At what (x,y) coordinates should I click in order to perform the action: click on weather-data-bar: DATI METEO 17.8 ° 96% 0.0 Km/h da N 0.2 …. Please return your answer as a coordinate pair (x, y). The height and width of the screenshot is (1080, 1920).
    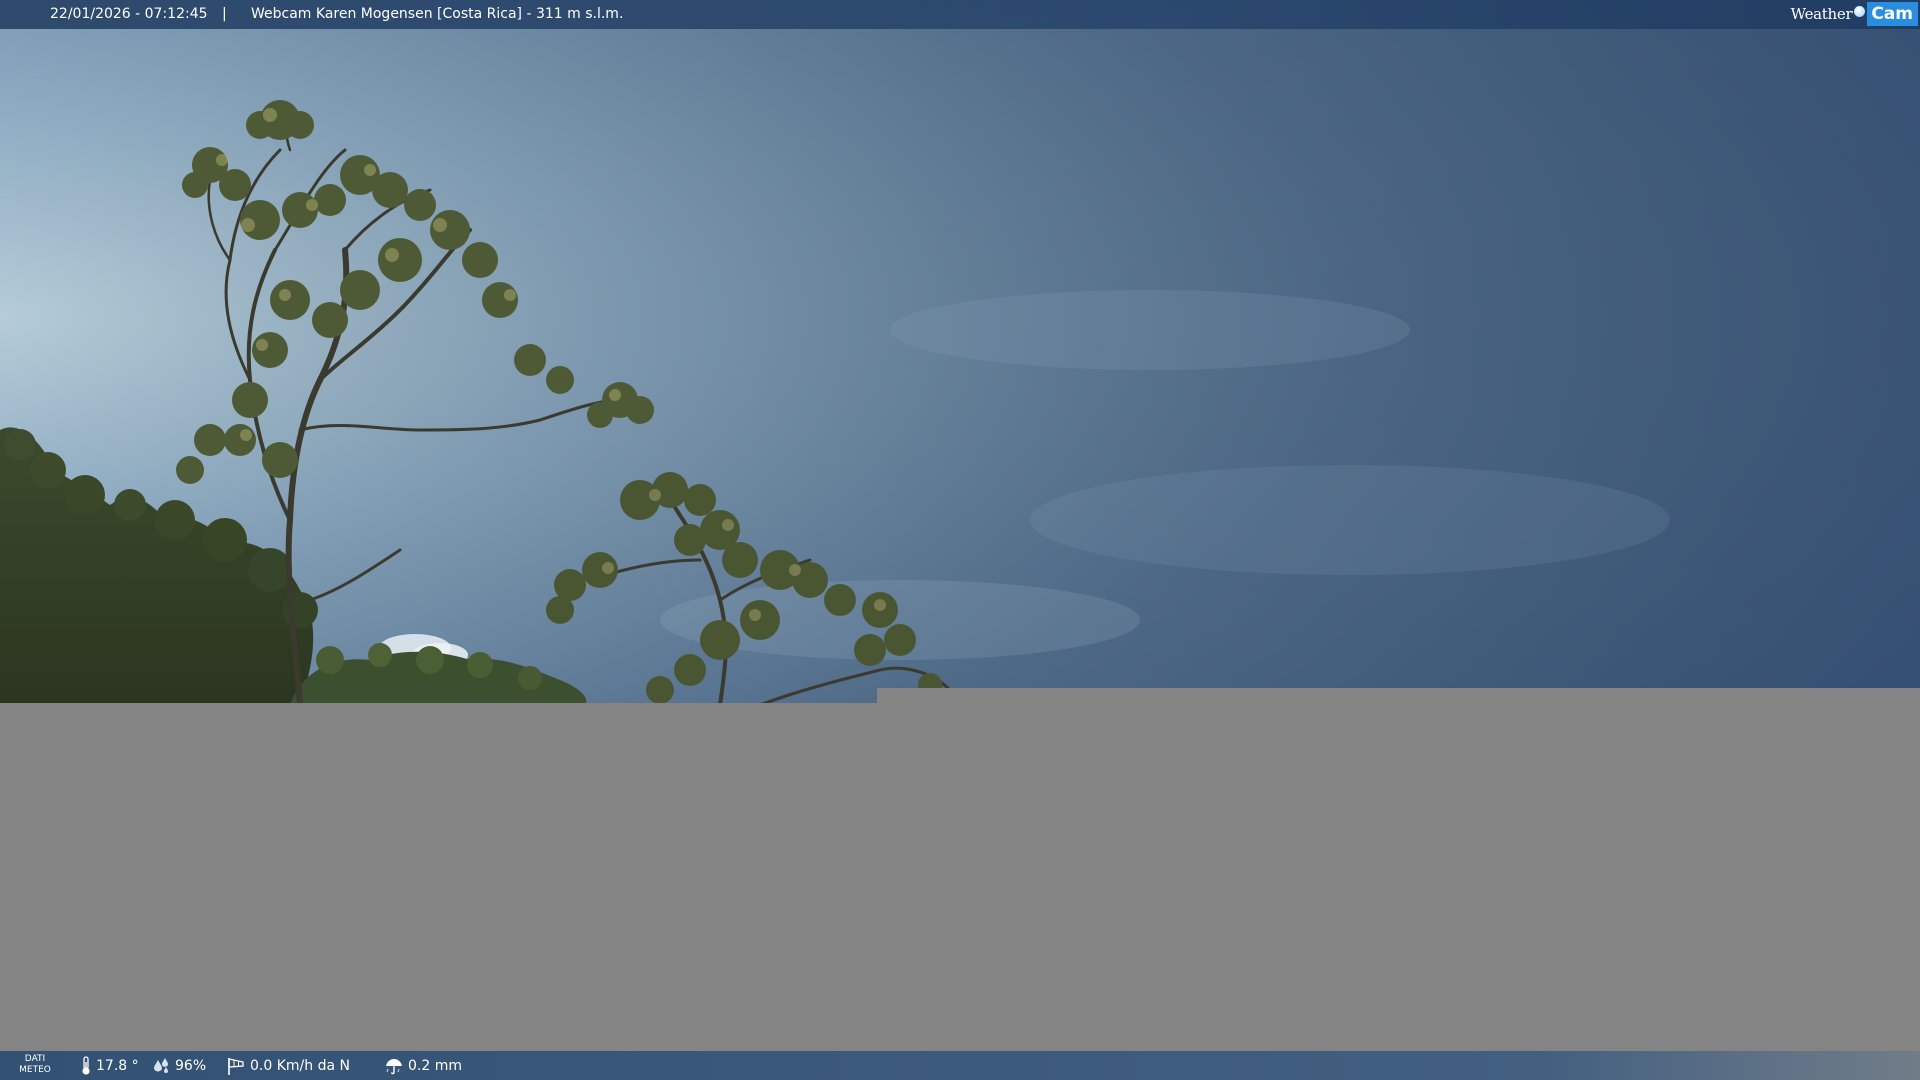
    Looking at the image, I should click on (960, 1065).